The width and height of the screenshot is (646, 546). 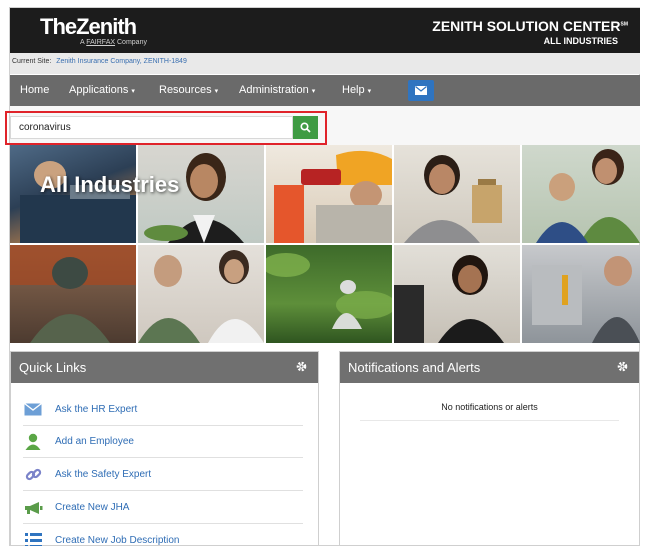 What do you see at coordinates (457, 294) in the screenshot?
I see `photo-business-meeting` at bounding box center [457, 294].